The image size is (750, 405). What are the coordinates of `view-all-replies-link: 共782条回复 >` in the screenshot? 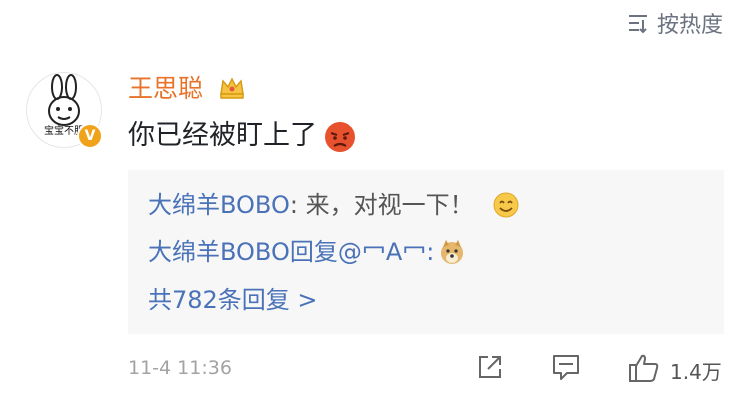 It's located at (233, 300).